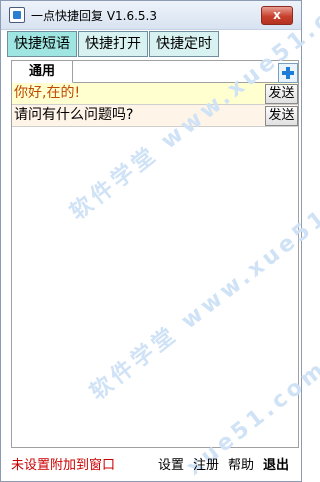 Image resolution: width=320 pixels, height=482 pixels. What do you see at coordinates (17, 15) in the screenshot?
I see `app-icon` at bounding box center [17, 15].